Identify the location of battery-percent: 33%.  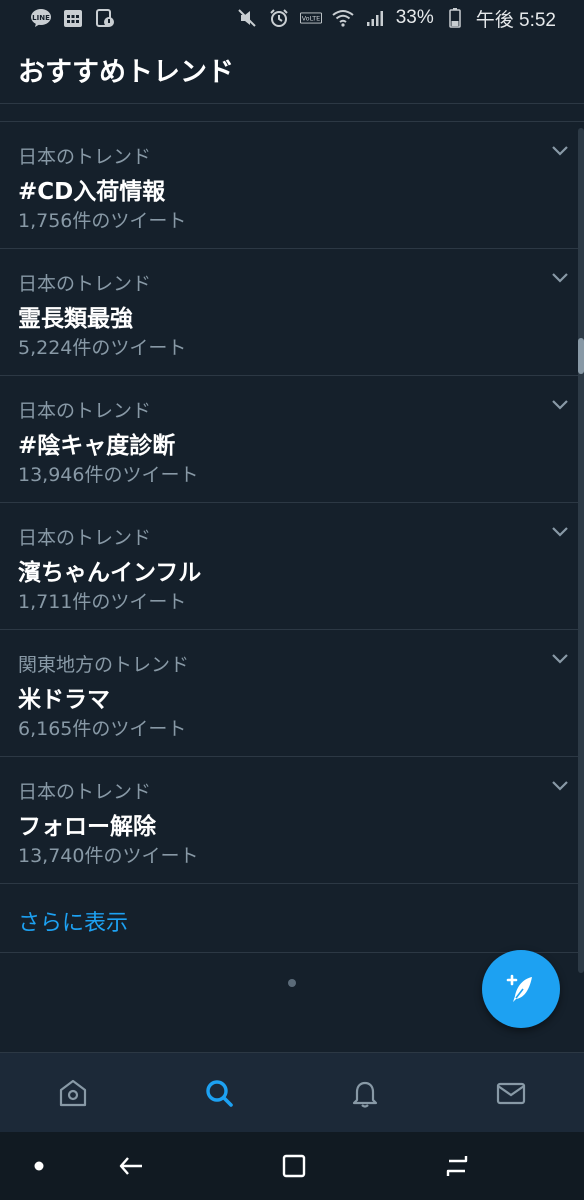
(414, 17).